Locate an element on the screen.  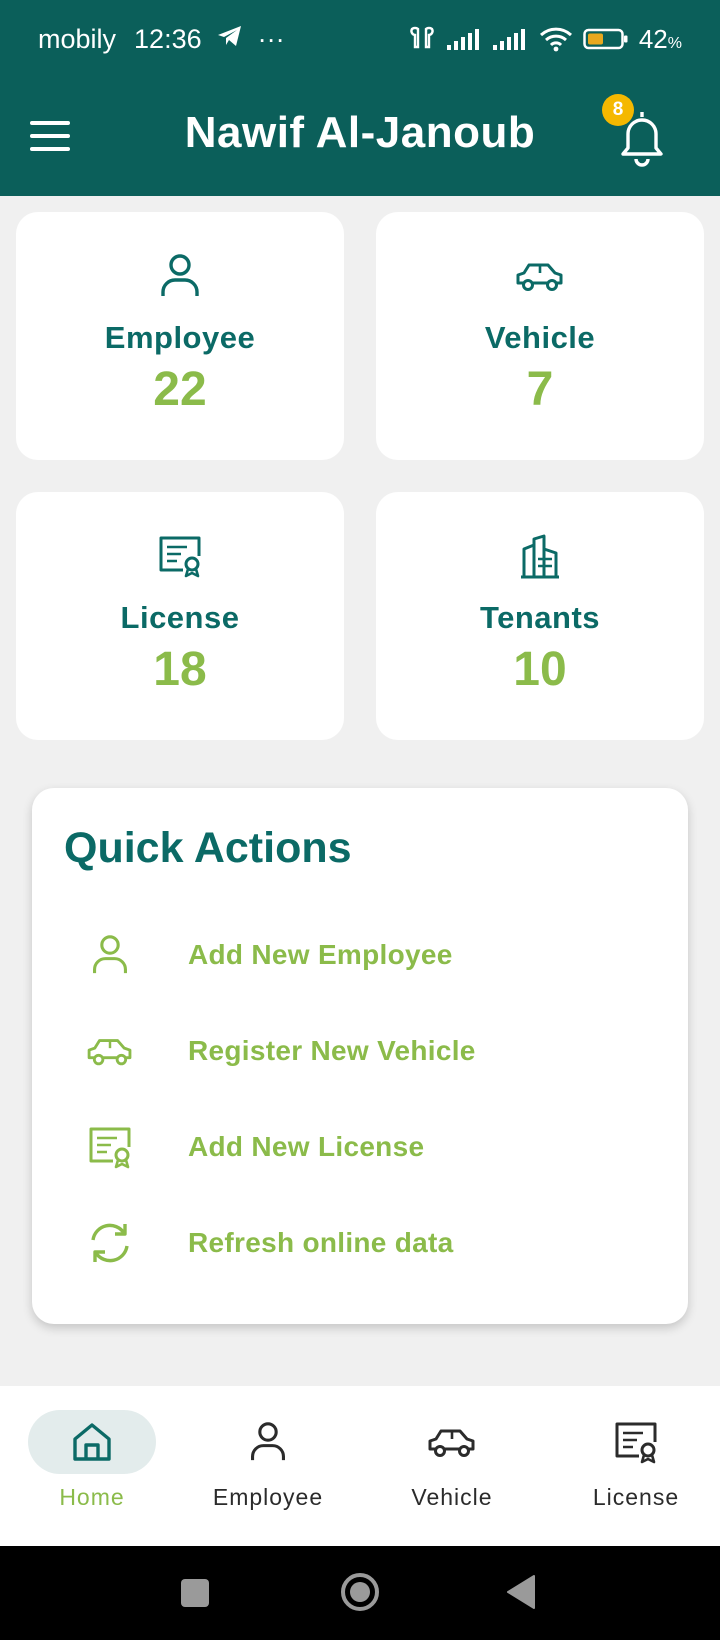
stat-label: Employee is located at coordinates (180, 337).